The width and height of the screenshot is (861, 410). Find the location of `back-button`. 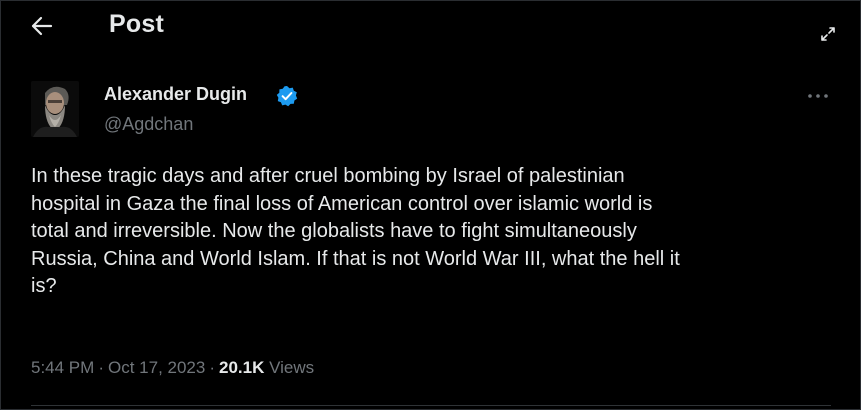

back-button is located at coordinates (42, 26).